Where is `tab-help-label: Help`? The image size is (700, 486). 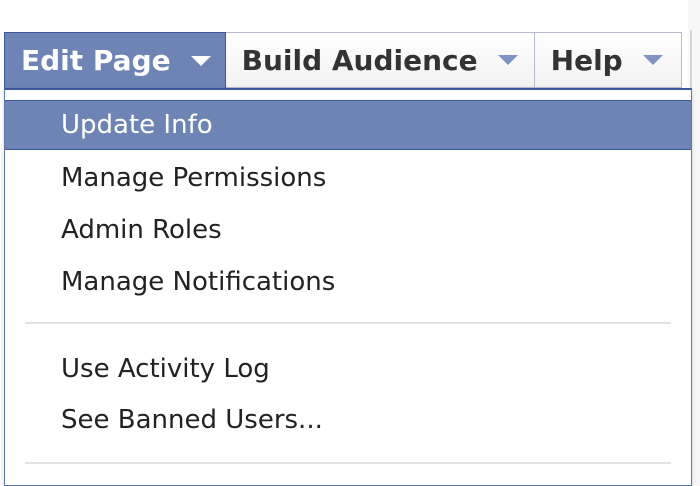 tab-help-label: Help is located at coordinates (586, 60).